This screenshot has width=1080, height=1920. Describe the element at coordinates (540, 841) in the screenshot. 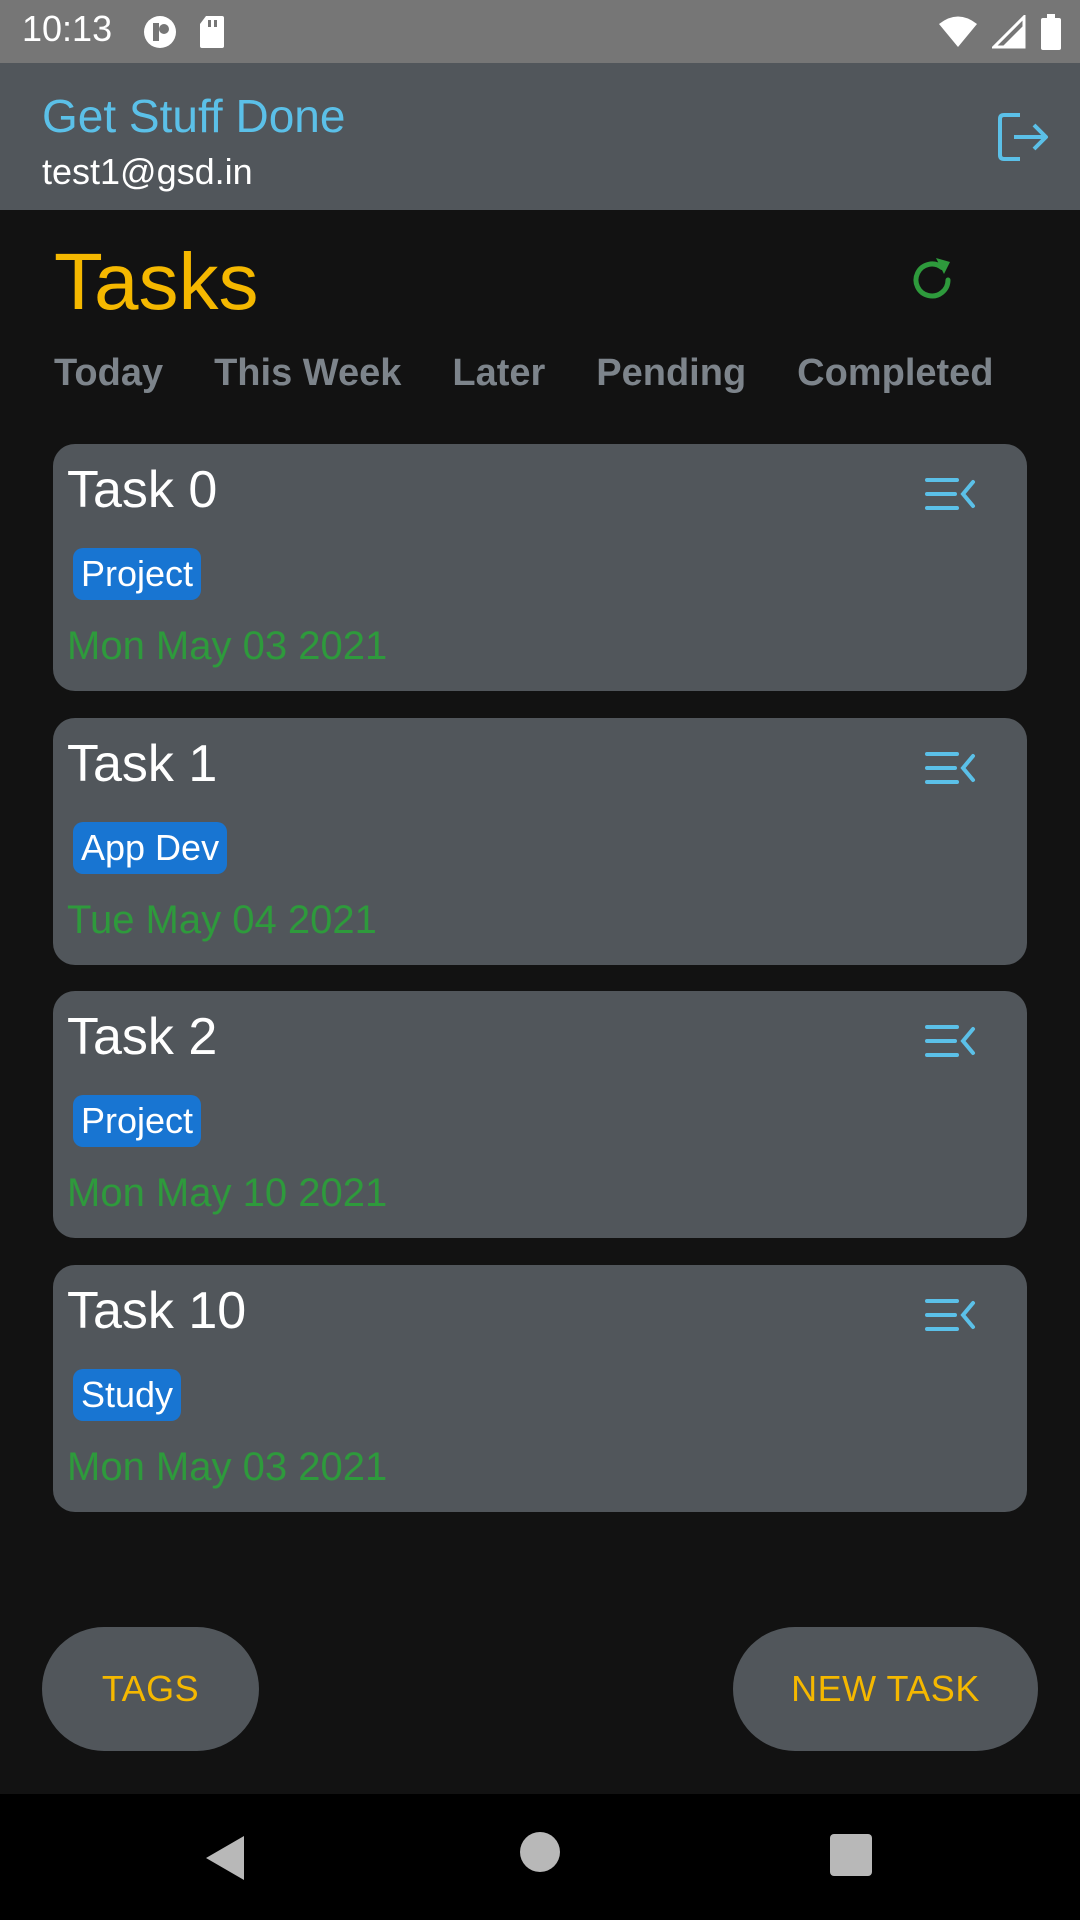

I see `task-card: Task 1 App Dev Tue May 04 2021` at that location.